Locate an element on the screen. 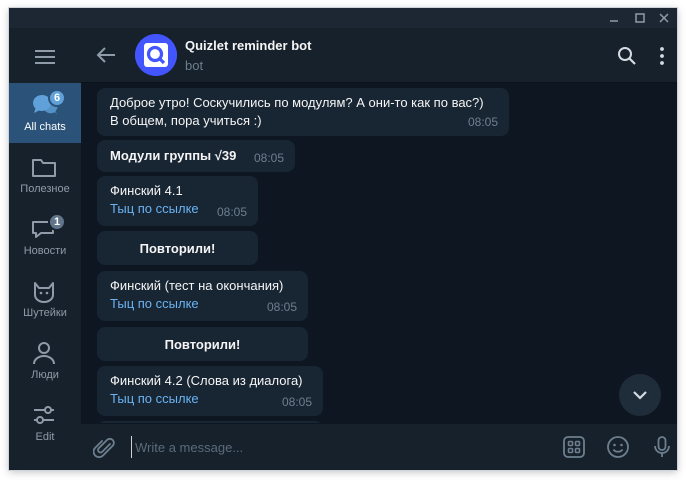 The image size is (686, 480). message-text: Модули группы √39 is located at coordinates (173, 155).